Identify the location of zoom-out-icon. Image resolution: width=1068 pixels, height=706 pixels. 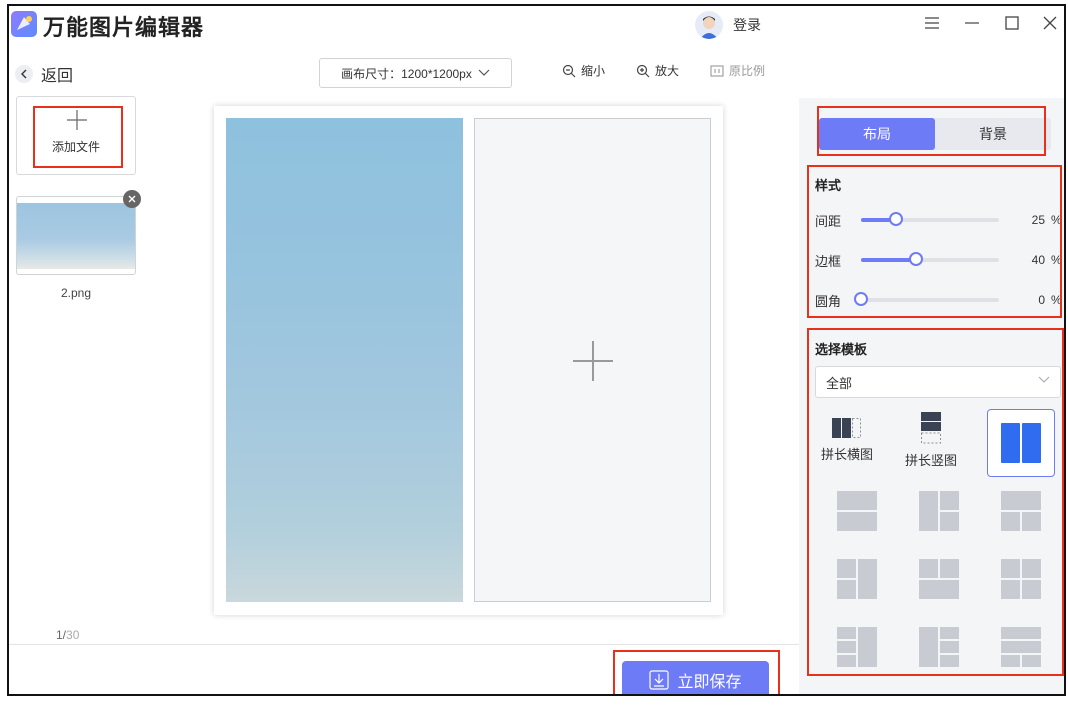
(569, 70).